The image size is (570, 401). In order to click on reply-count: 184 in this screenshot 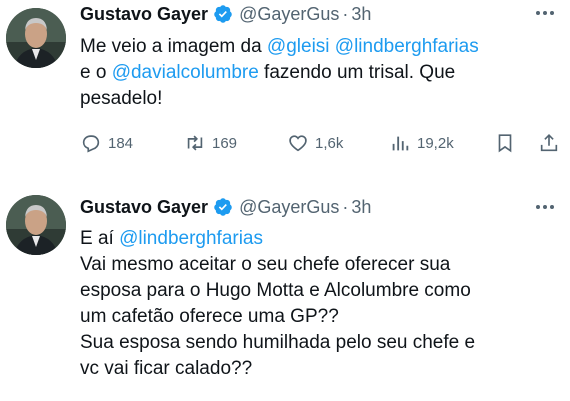, I will do `click(121, 143)`.